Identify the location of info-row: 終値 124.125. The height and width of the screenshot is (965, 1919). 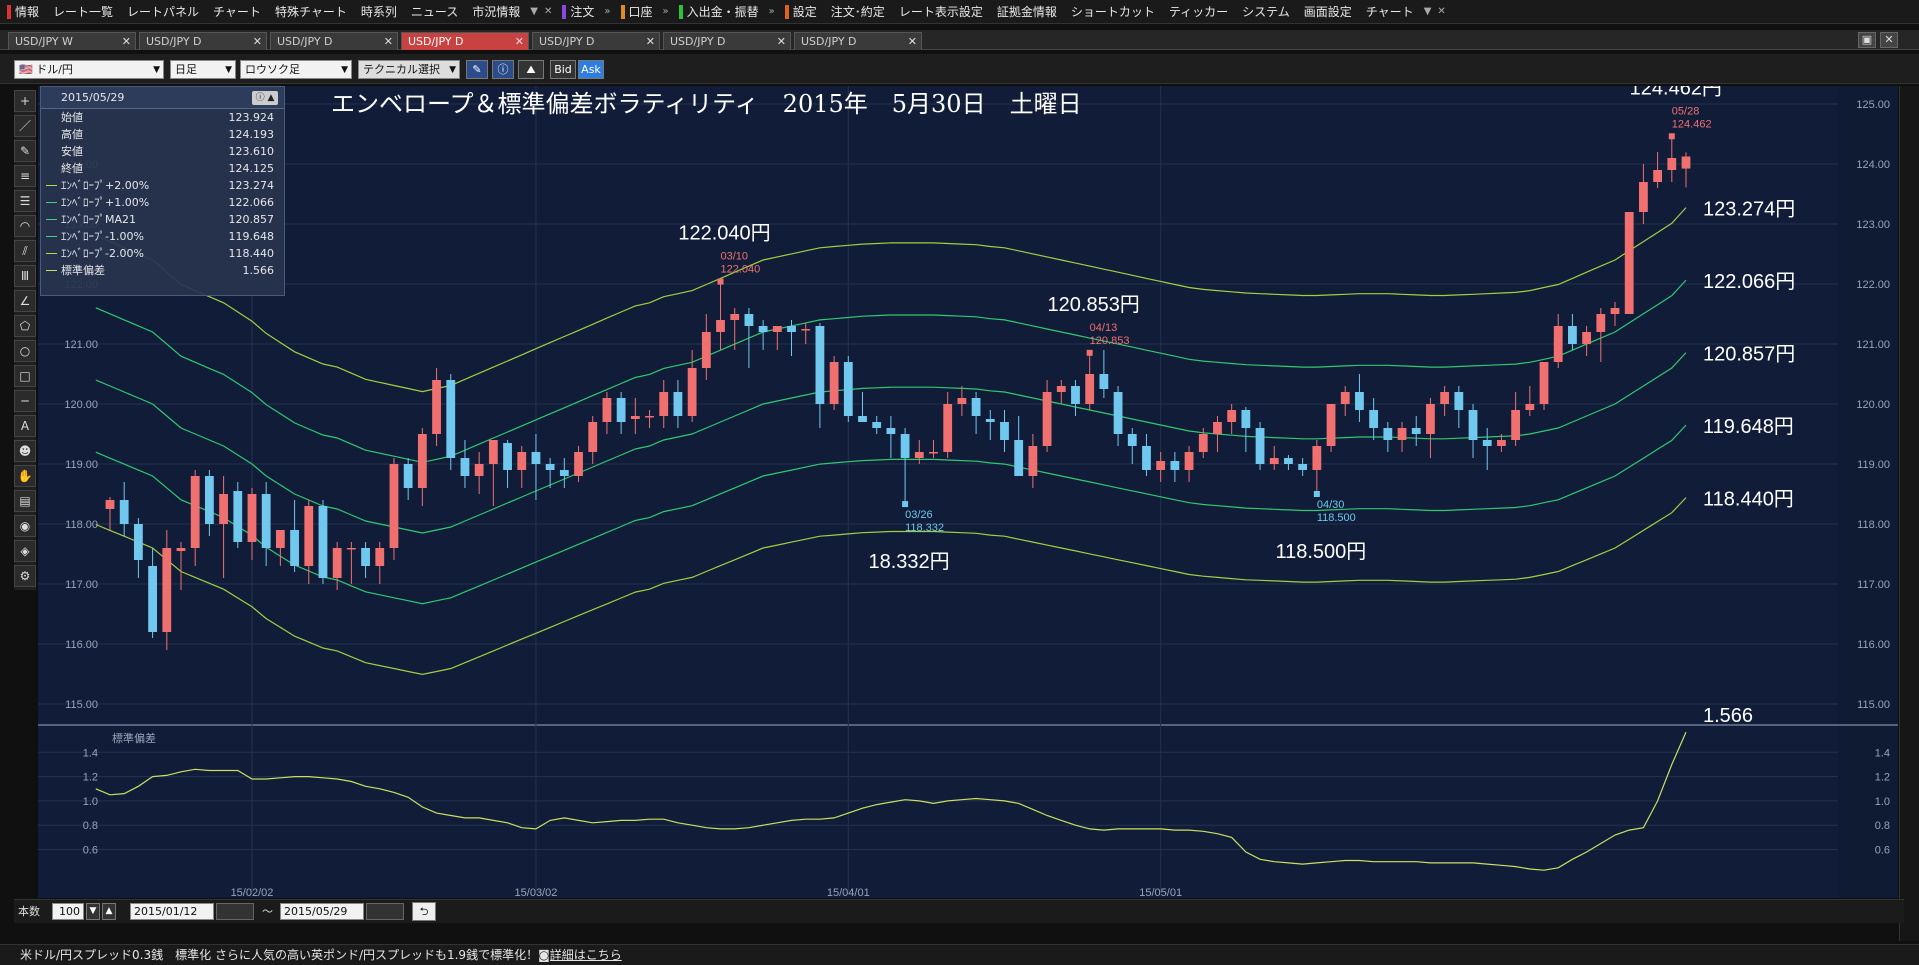
(162, 168).